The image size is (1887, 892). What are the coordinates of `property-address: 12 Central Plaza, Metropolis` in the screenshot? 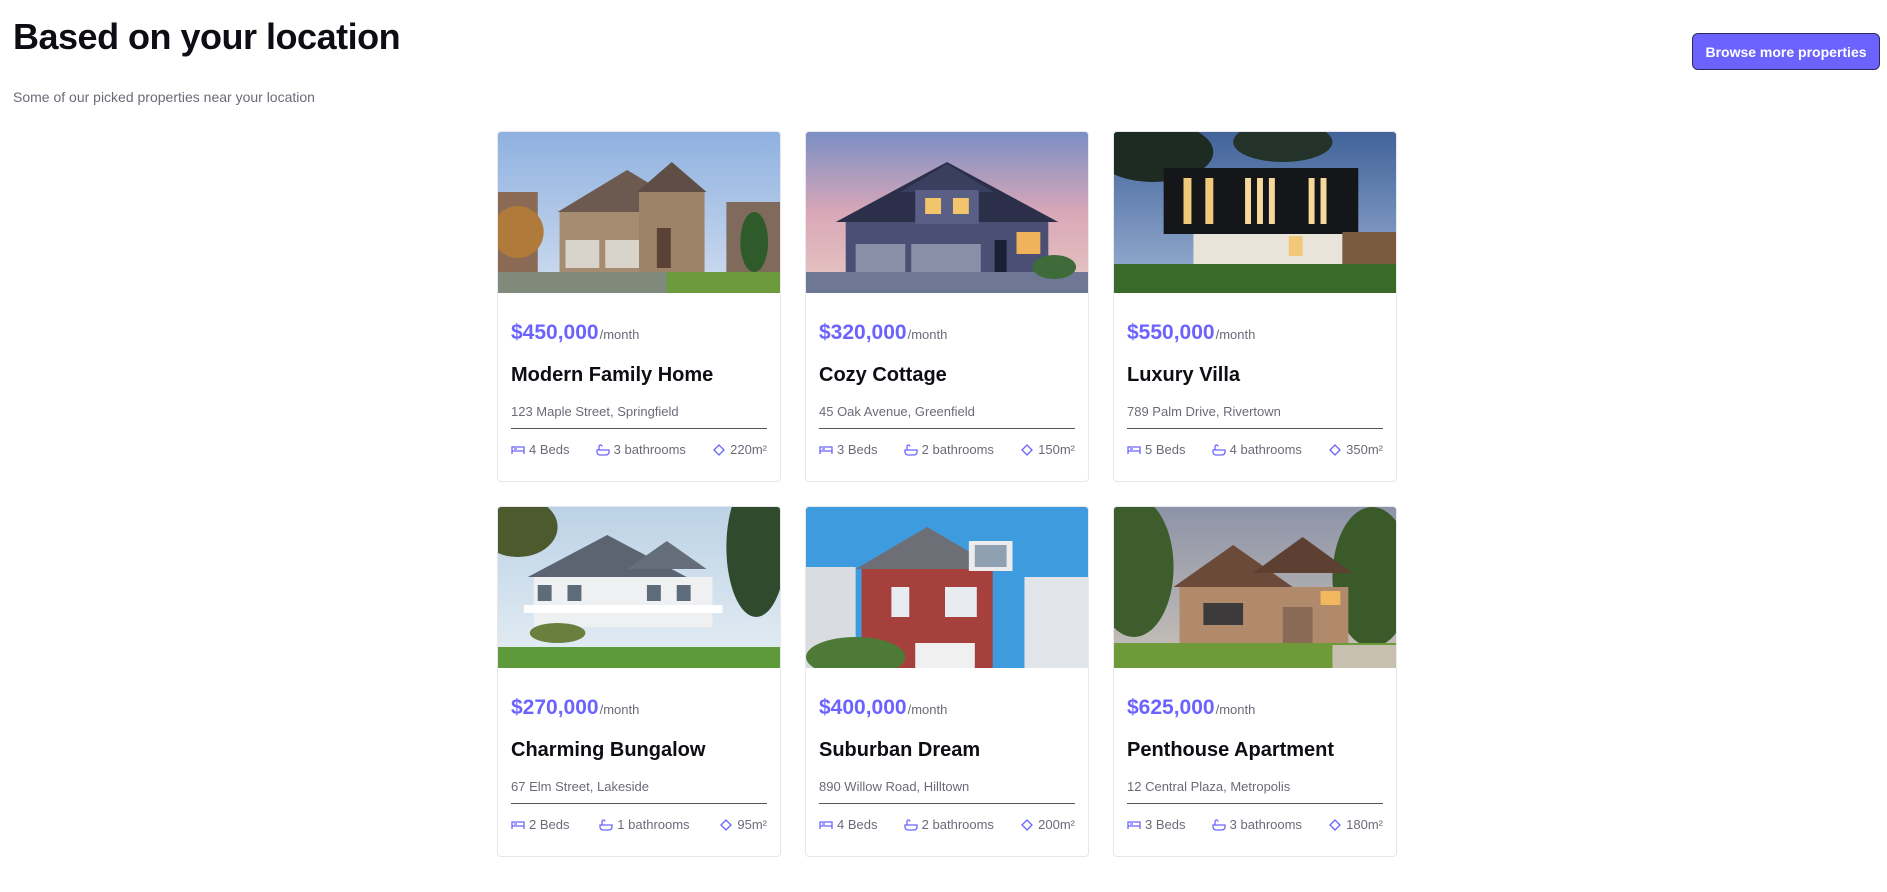 It's located at (1255, 791).